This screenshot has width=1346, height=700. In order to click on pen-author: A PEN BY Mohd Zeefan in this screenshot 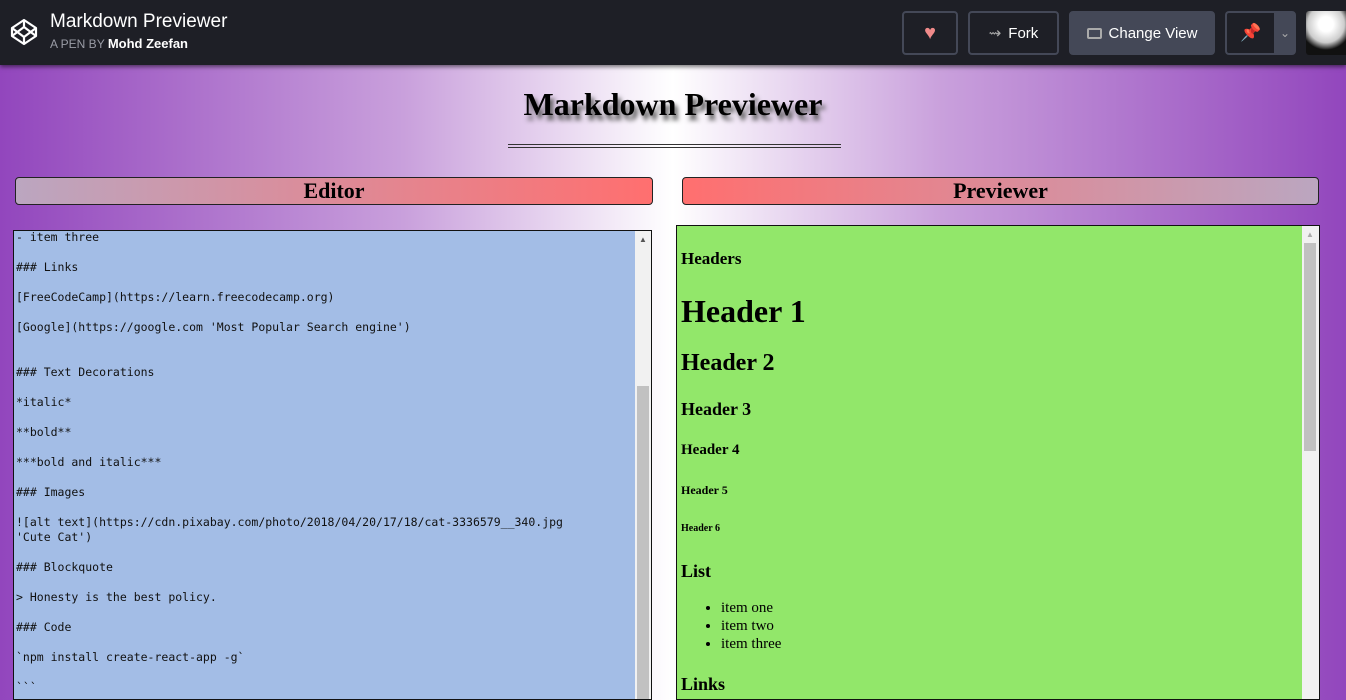, I will do `click(119, 43)`.